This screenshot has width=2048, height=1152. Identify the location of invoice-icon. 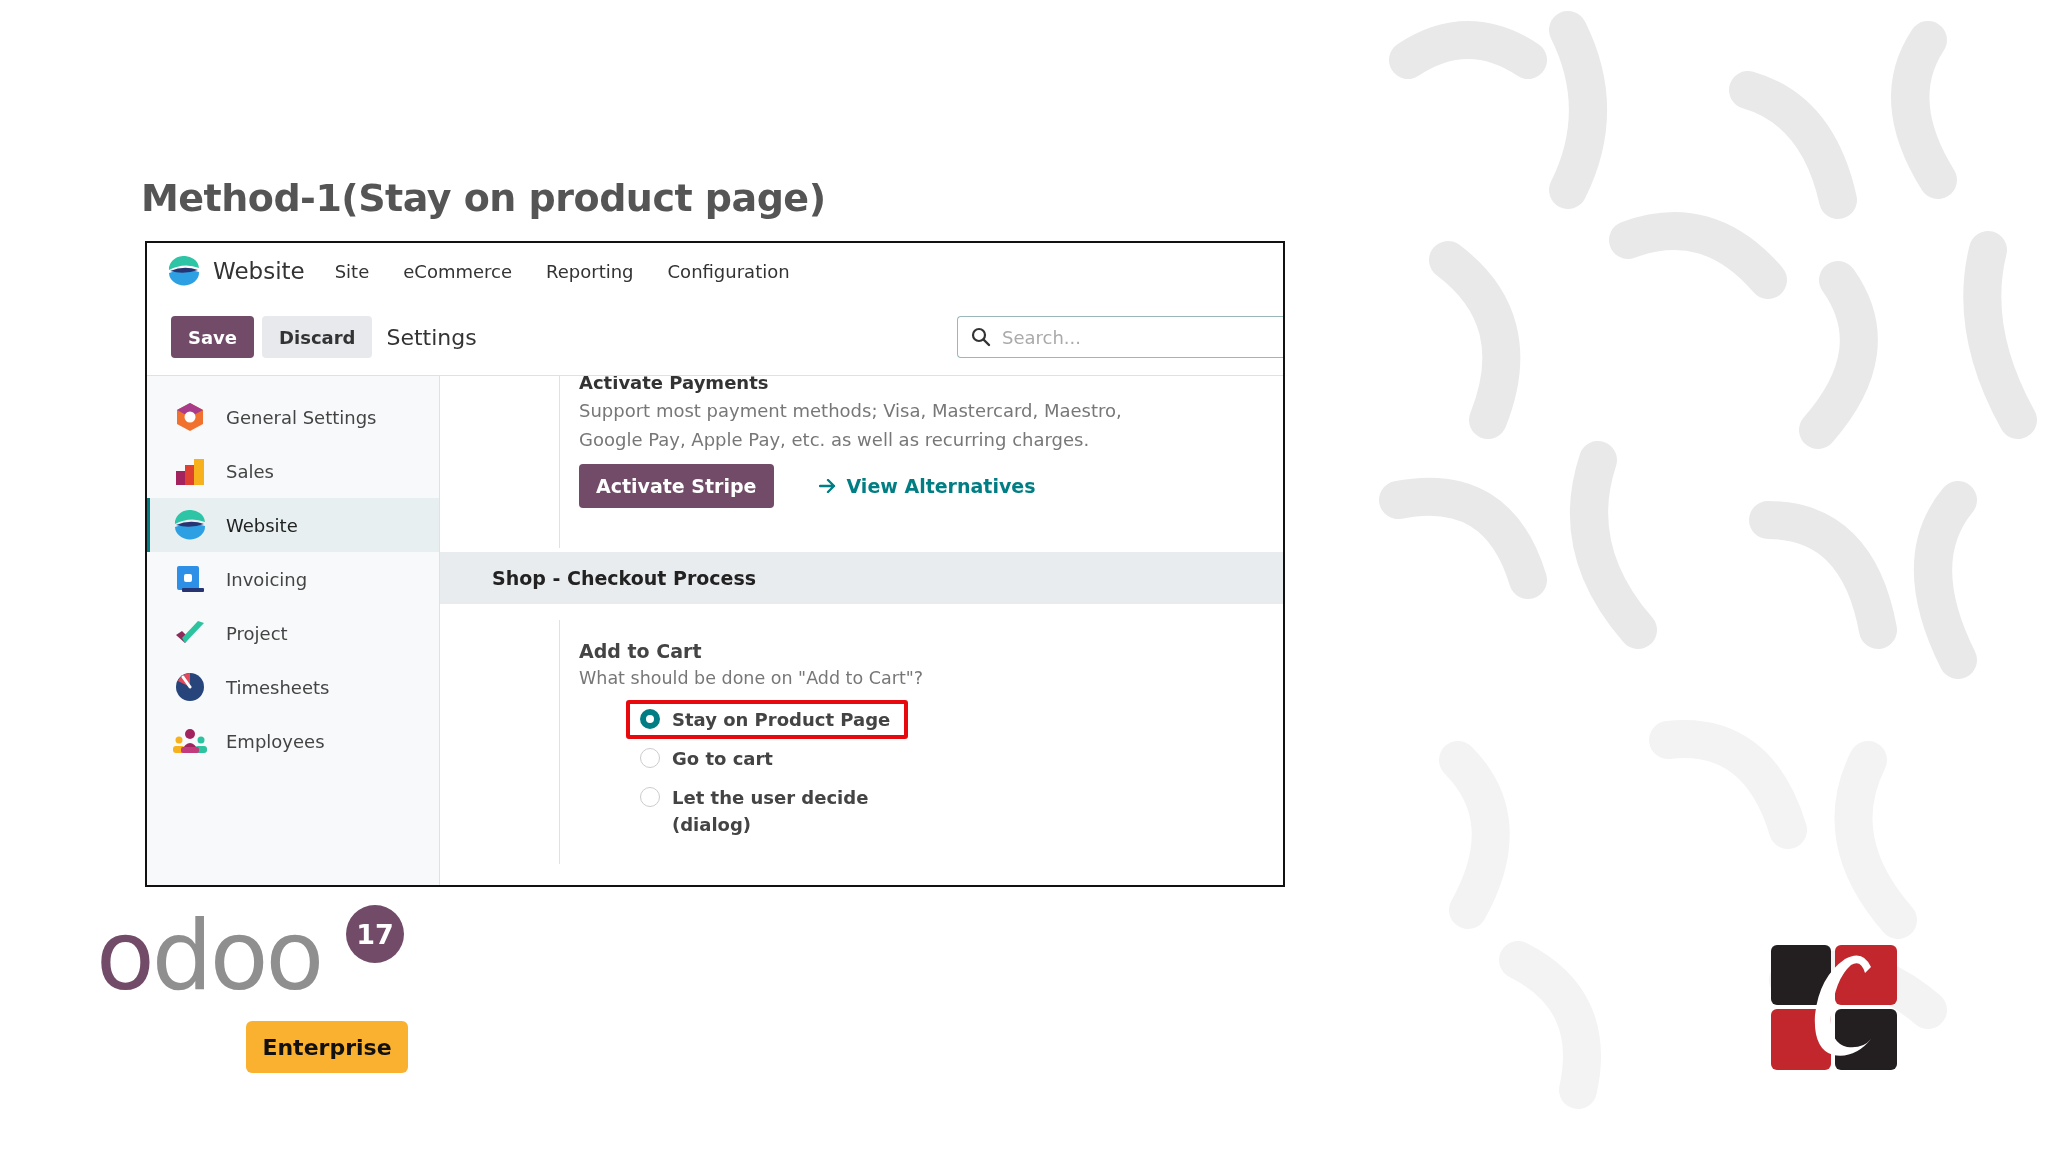
(190, 579).